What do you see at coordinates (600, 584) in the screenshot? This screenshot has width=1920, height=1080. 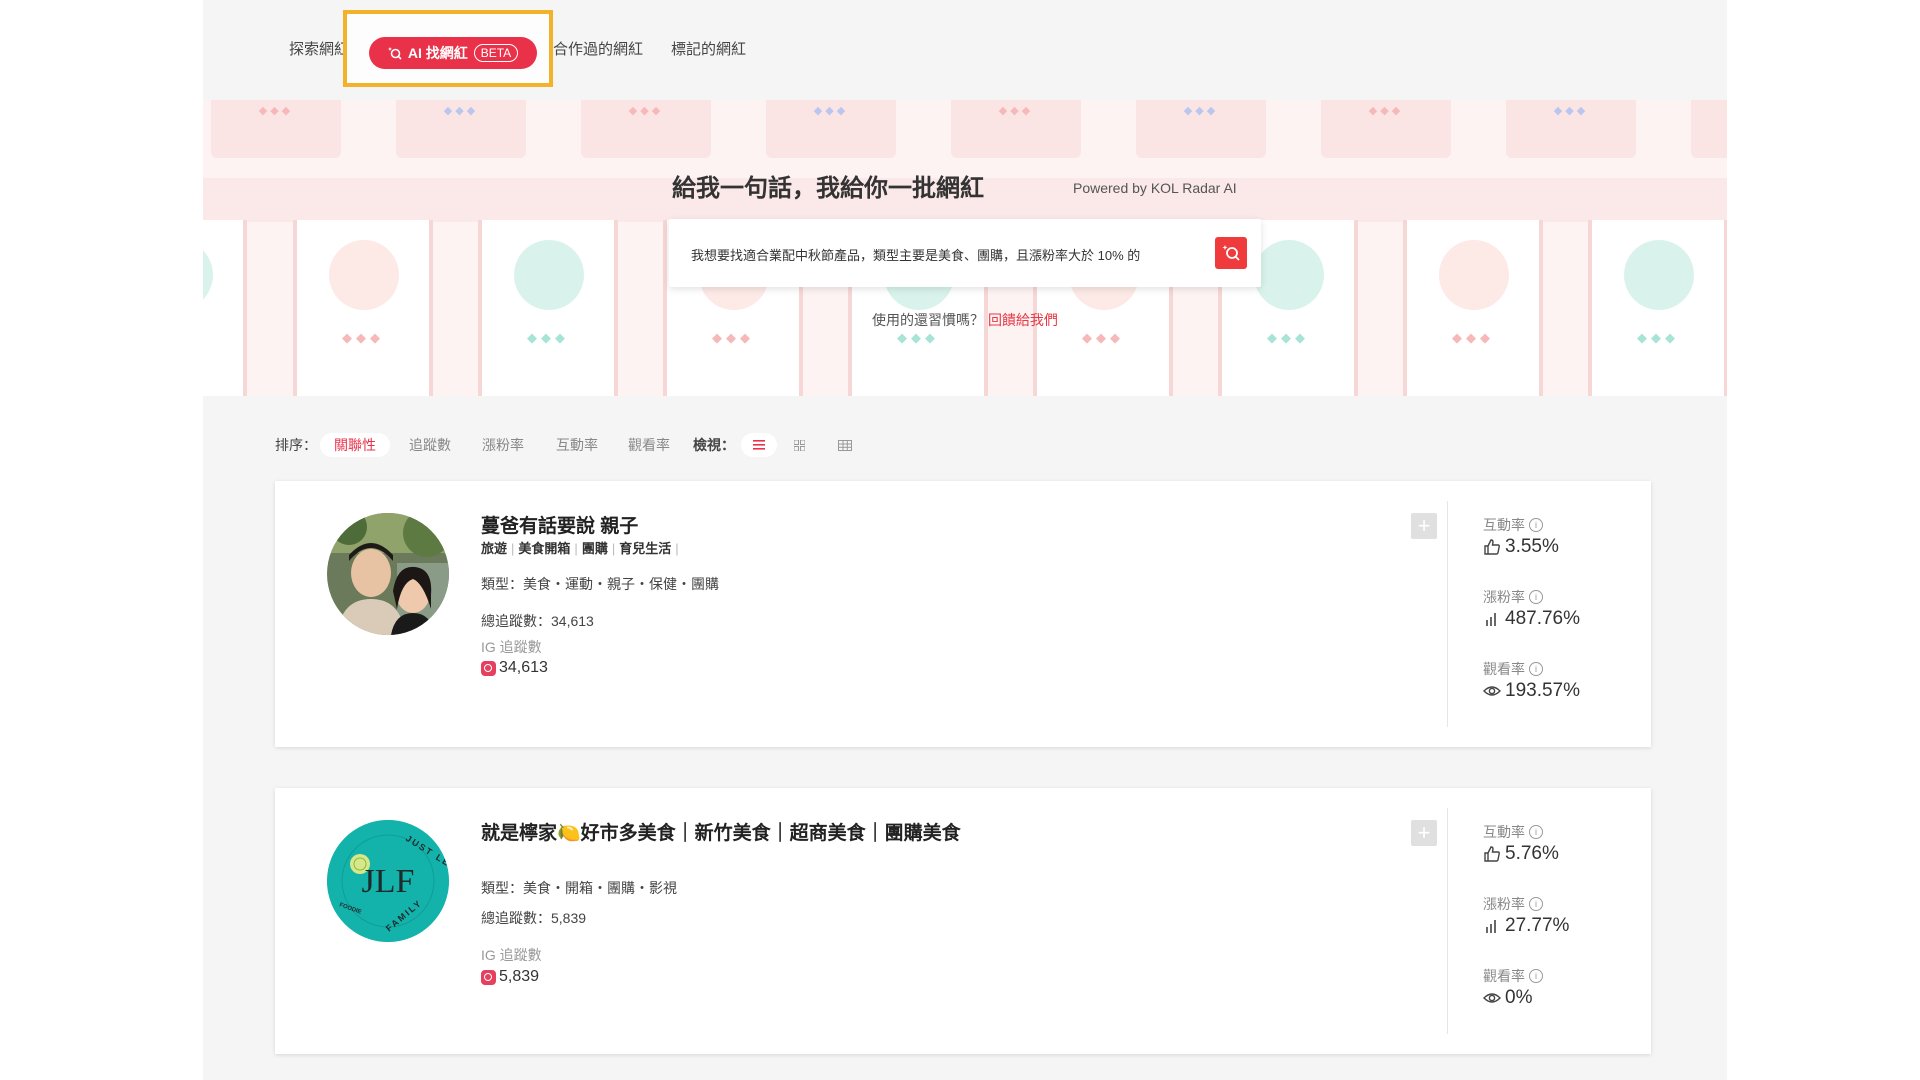 I see `kol-types: 類型：美食・運動・親子・保健・團購` at bounding box center [600, 584].